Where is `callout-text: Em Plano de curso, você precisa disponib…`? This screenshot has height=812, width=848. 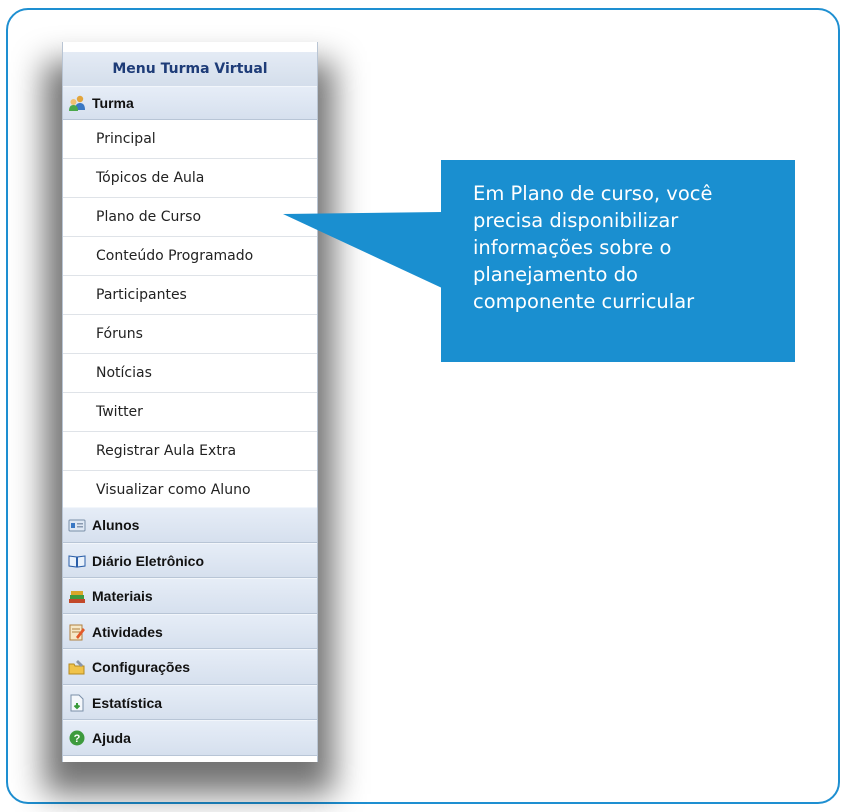 callout-text: Em Plano de curso, você precisa disponib… is located at coordinates (593, 247).